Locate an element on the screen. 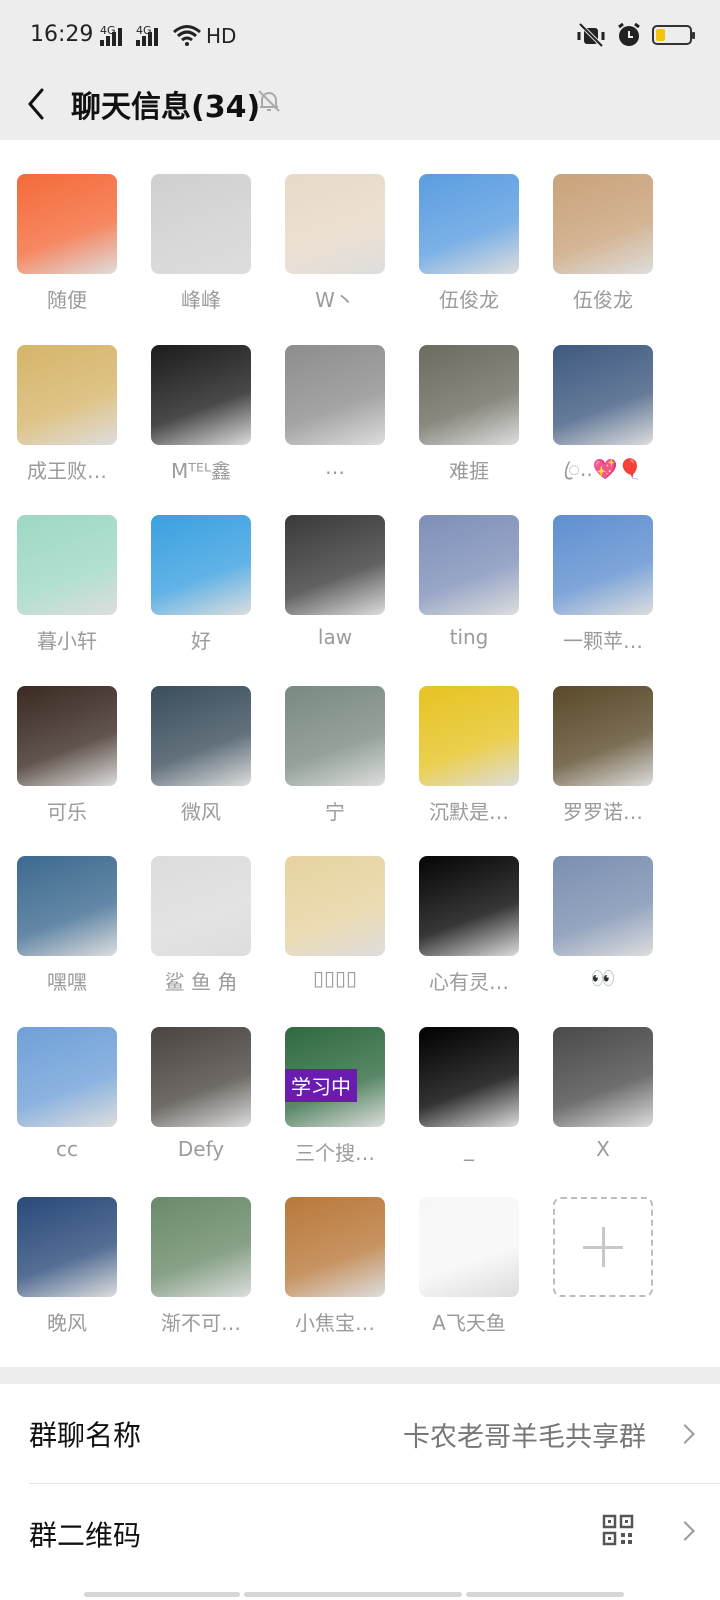  hd-label: HD is located at coordinates (221, 36).